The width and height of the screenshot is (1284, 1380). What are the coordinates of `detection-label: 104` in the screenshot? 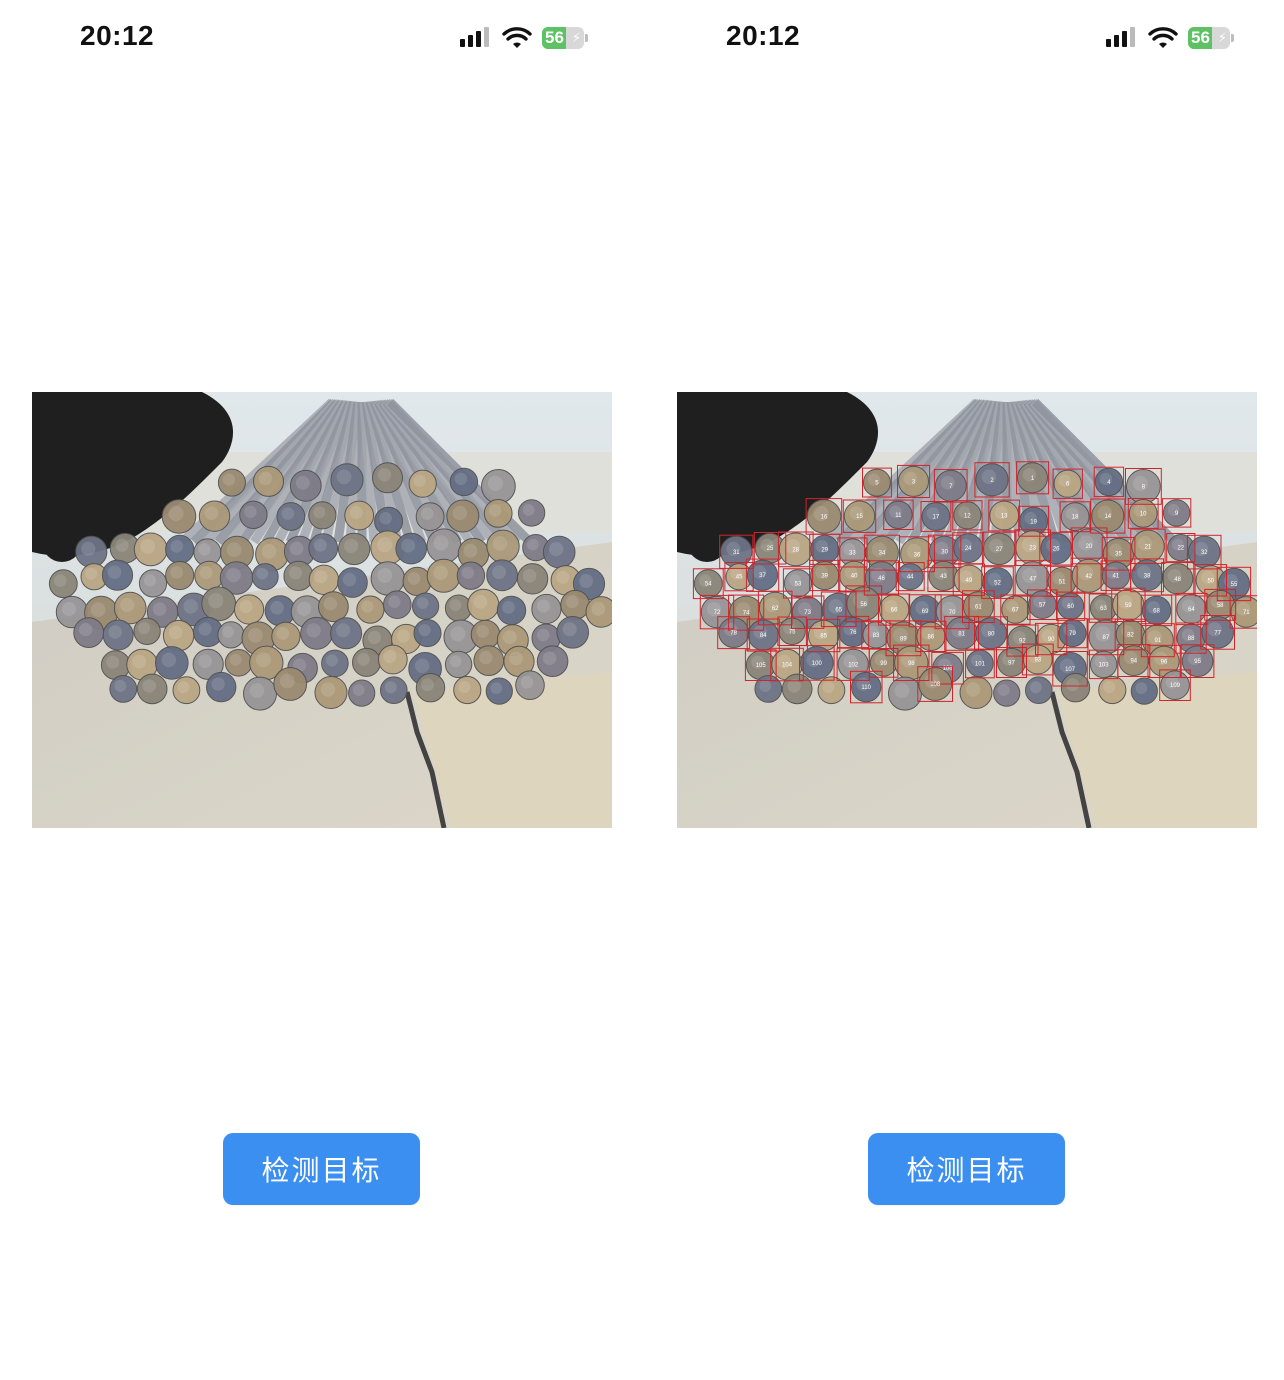 It's located at (787, 666).